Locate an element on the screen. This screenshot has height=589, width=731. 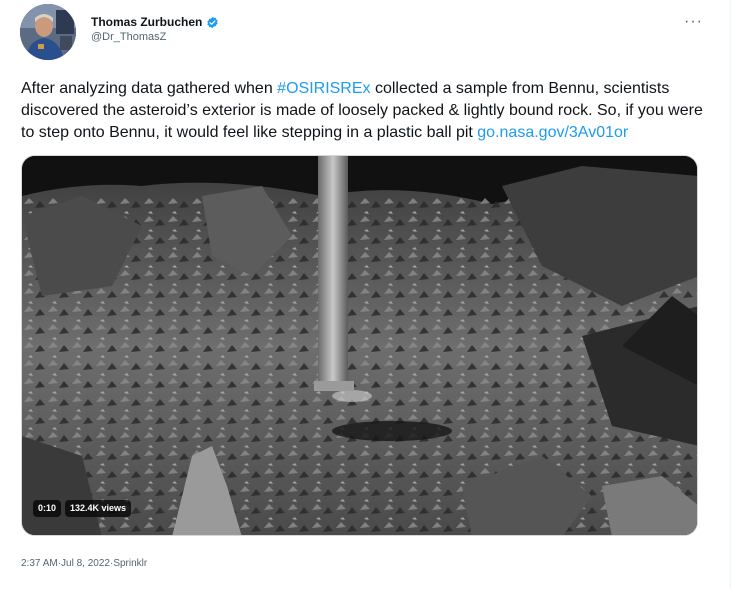
video-views-badge: 132.4K views is located at coordinates (98, 508).